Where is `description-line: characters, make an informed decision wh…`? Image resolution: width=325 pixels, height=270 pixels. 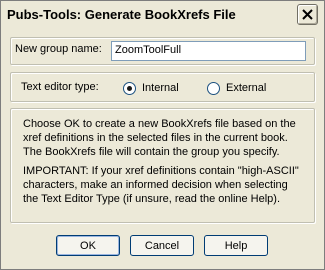
description-line: characters, make an informed decision wh… is located at coordinates (155, 185).